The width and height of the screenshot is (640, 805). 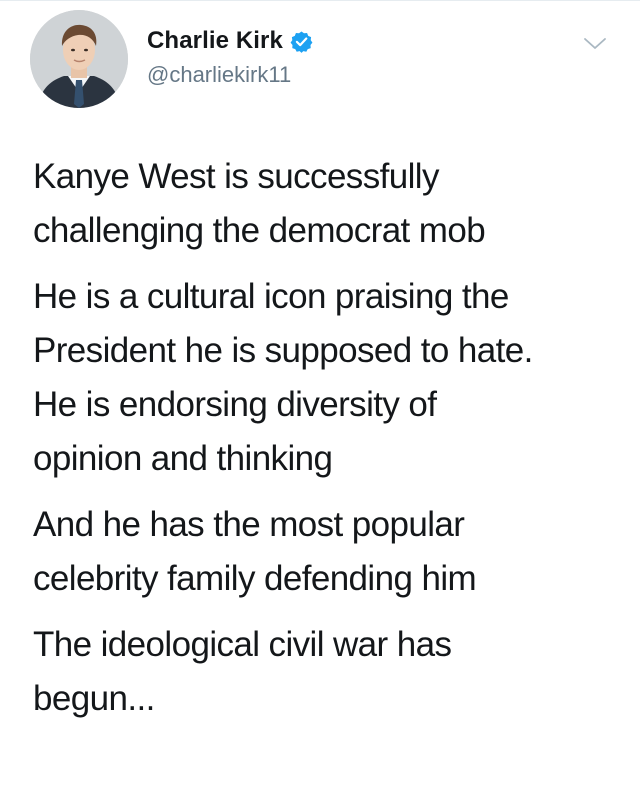 I want to click on avatar-photo, so click(x=79, y=59).